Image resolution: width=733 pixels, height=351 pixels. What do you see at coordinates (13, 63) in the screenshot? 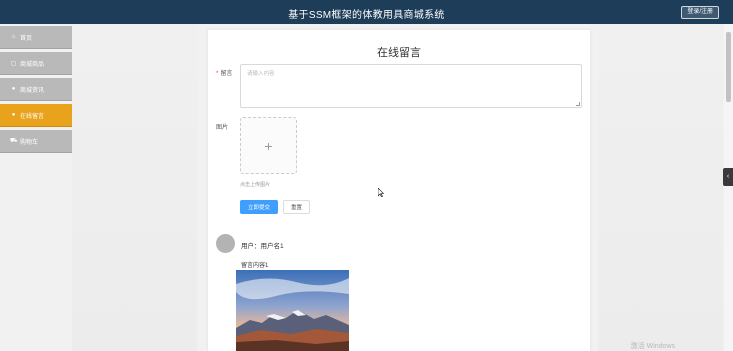
I see `shop-icon: ▢` at bounding box center [13, 63].